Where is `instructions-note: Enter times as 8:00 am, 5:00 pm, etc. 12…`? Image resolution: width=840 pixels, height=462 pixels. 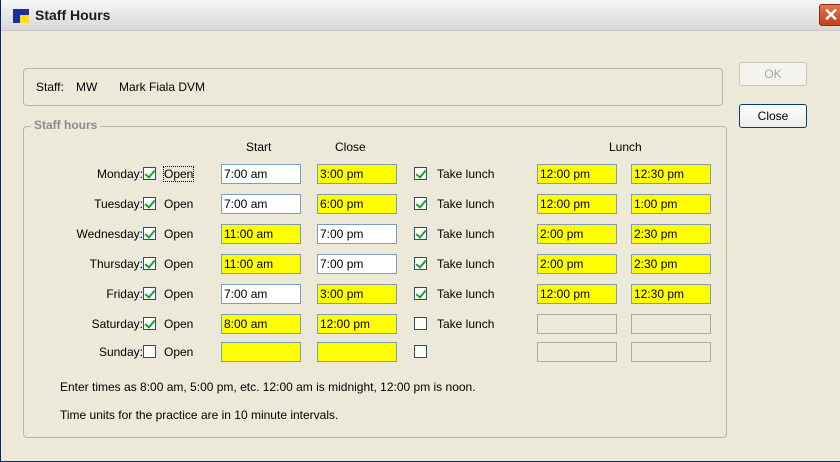
instructions-note: Enter times as 8:00 am, 5:00 pm, etc. 12… is located at coordinates (268, 387).